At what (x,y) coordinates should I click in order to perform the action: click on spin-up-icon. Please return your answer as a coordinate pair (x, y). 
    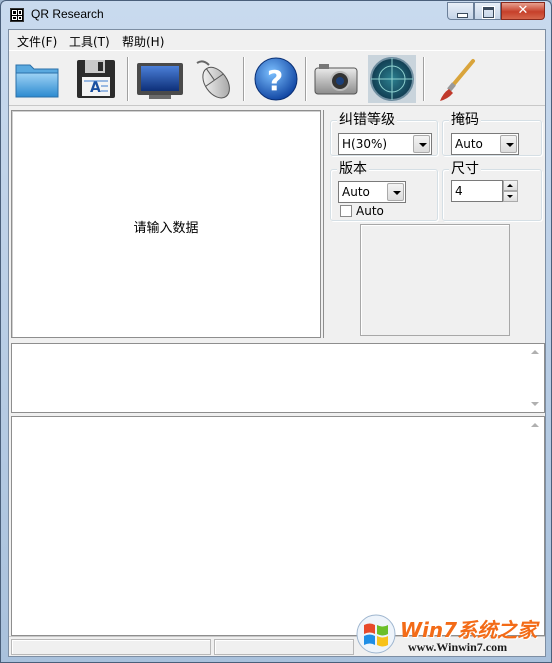
    Looking at the image, I should click on (510, 185).